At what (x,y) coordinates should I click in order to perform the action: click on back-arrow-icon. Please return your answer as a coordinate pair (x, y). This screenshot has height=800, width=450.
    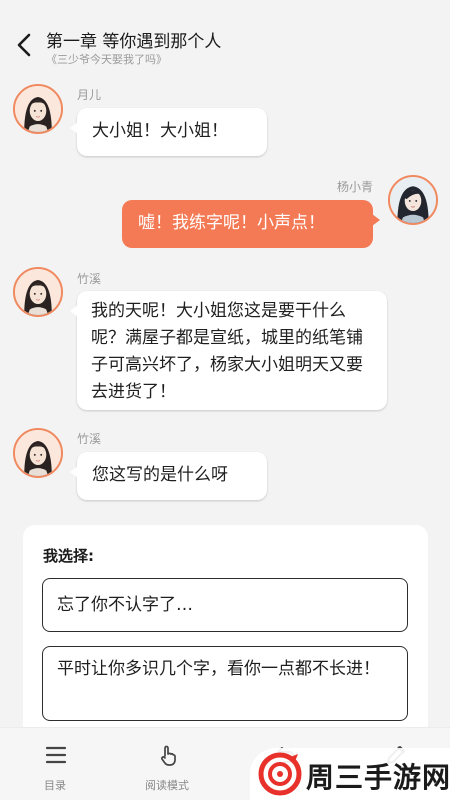
    Looking at the image, I should click on (25, 45).